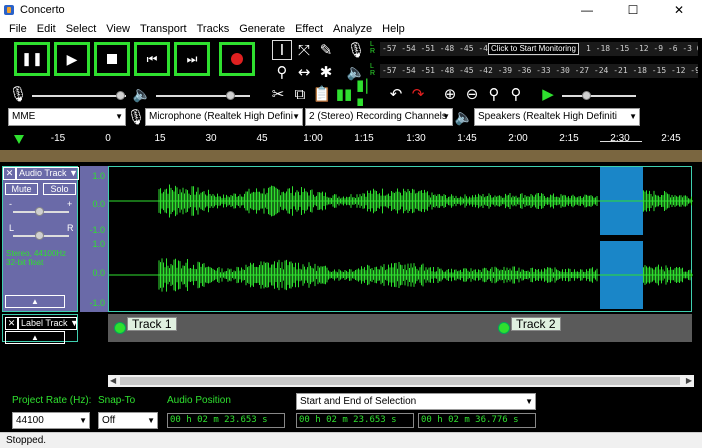 The image size is (702, 448). Describe the element at coordinates (416, 138) in the screenshot. I see `ruler-tick-label: 1:30` at that location.